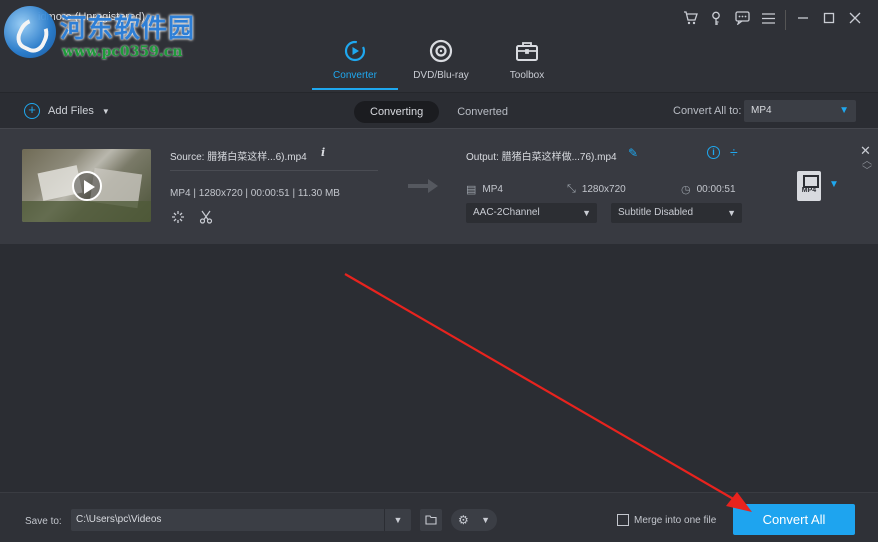  I want to click on play-icon, so click(87, 186).